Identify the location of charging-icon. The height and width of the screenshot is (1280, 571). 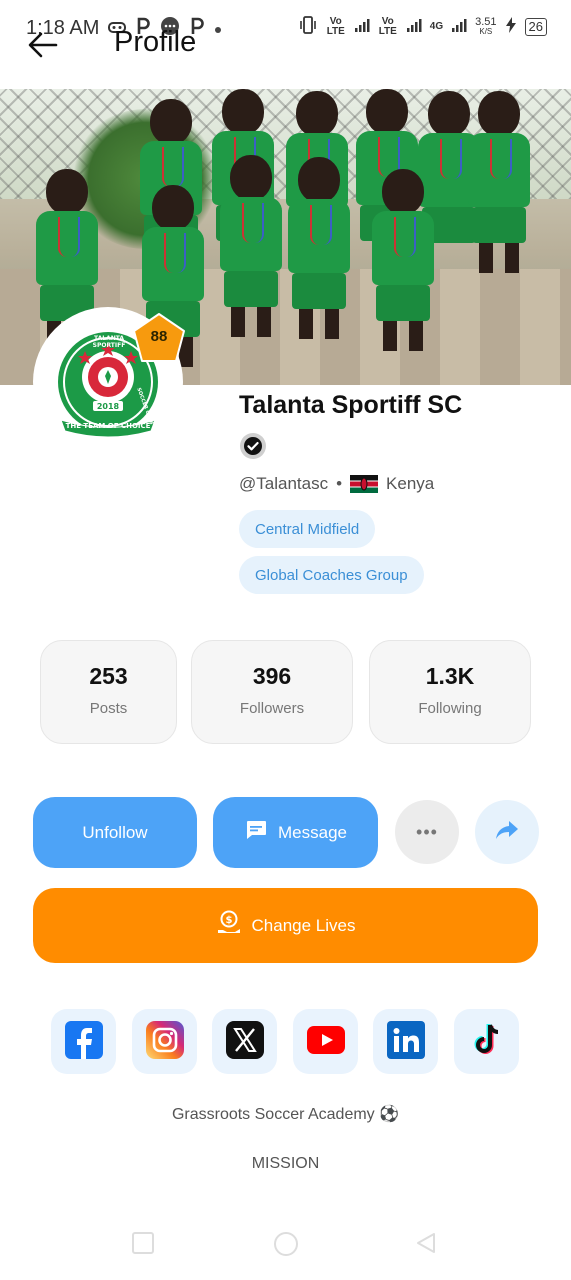
(511, 26).